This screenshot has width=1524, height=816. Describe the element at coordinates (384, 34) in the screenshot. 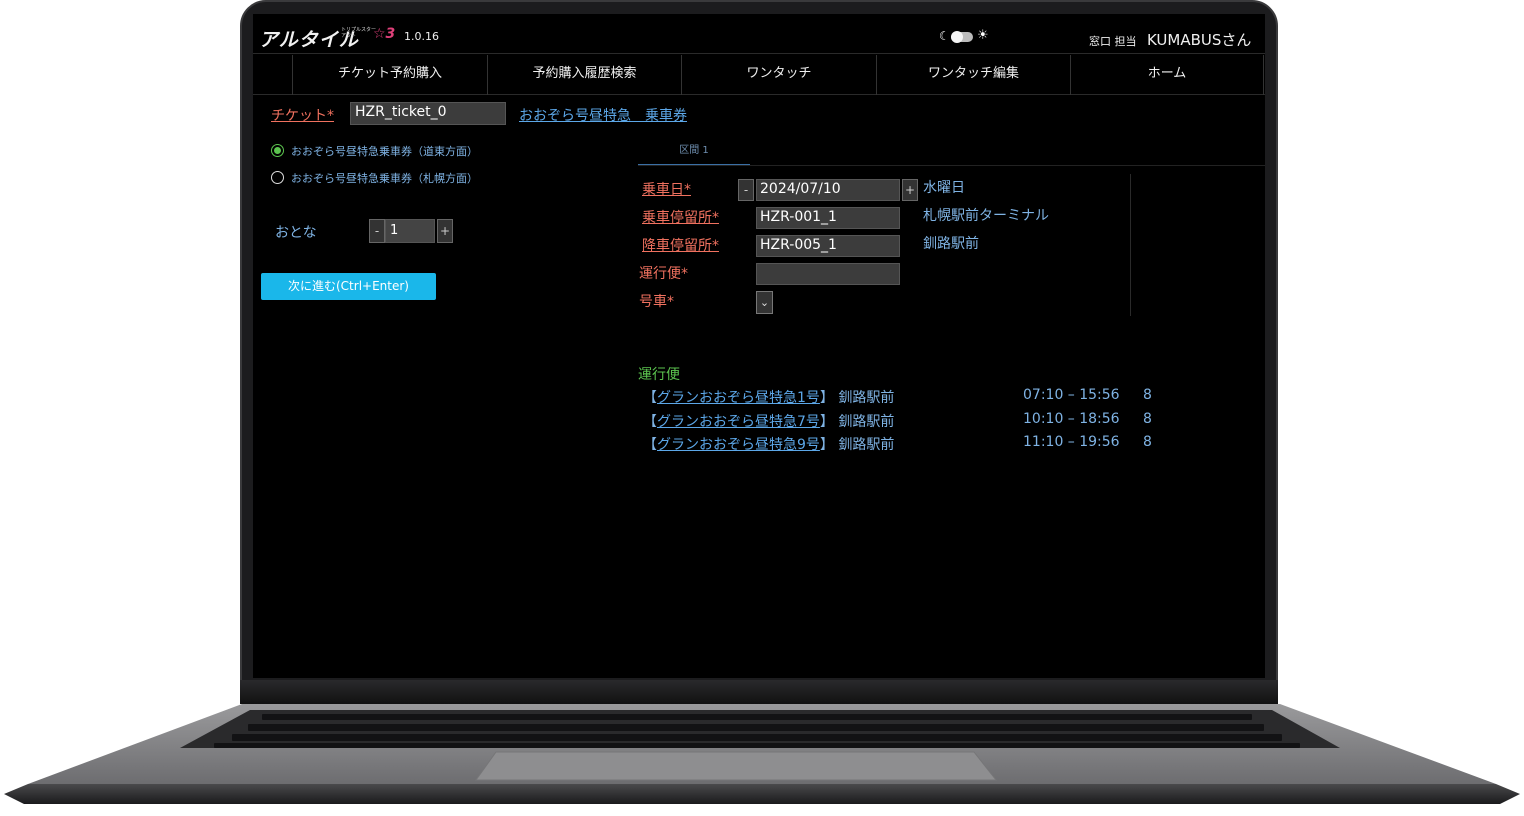

I see `app-logo-mark: ☆3` at that location.